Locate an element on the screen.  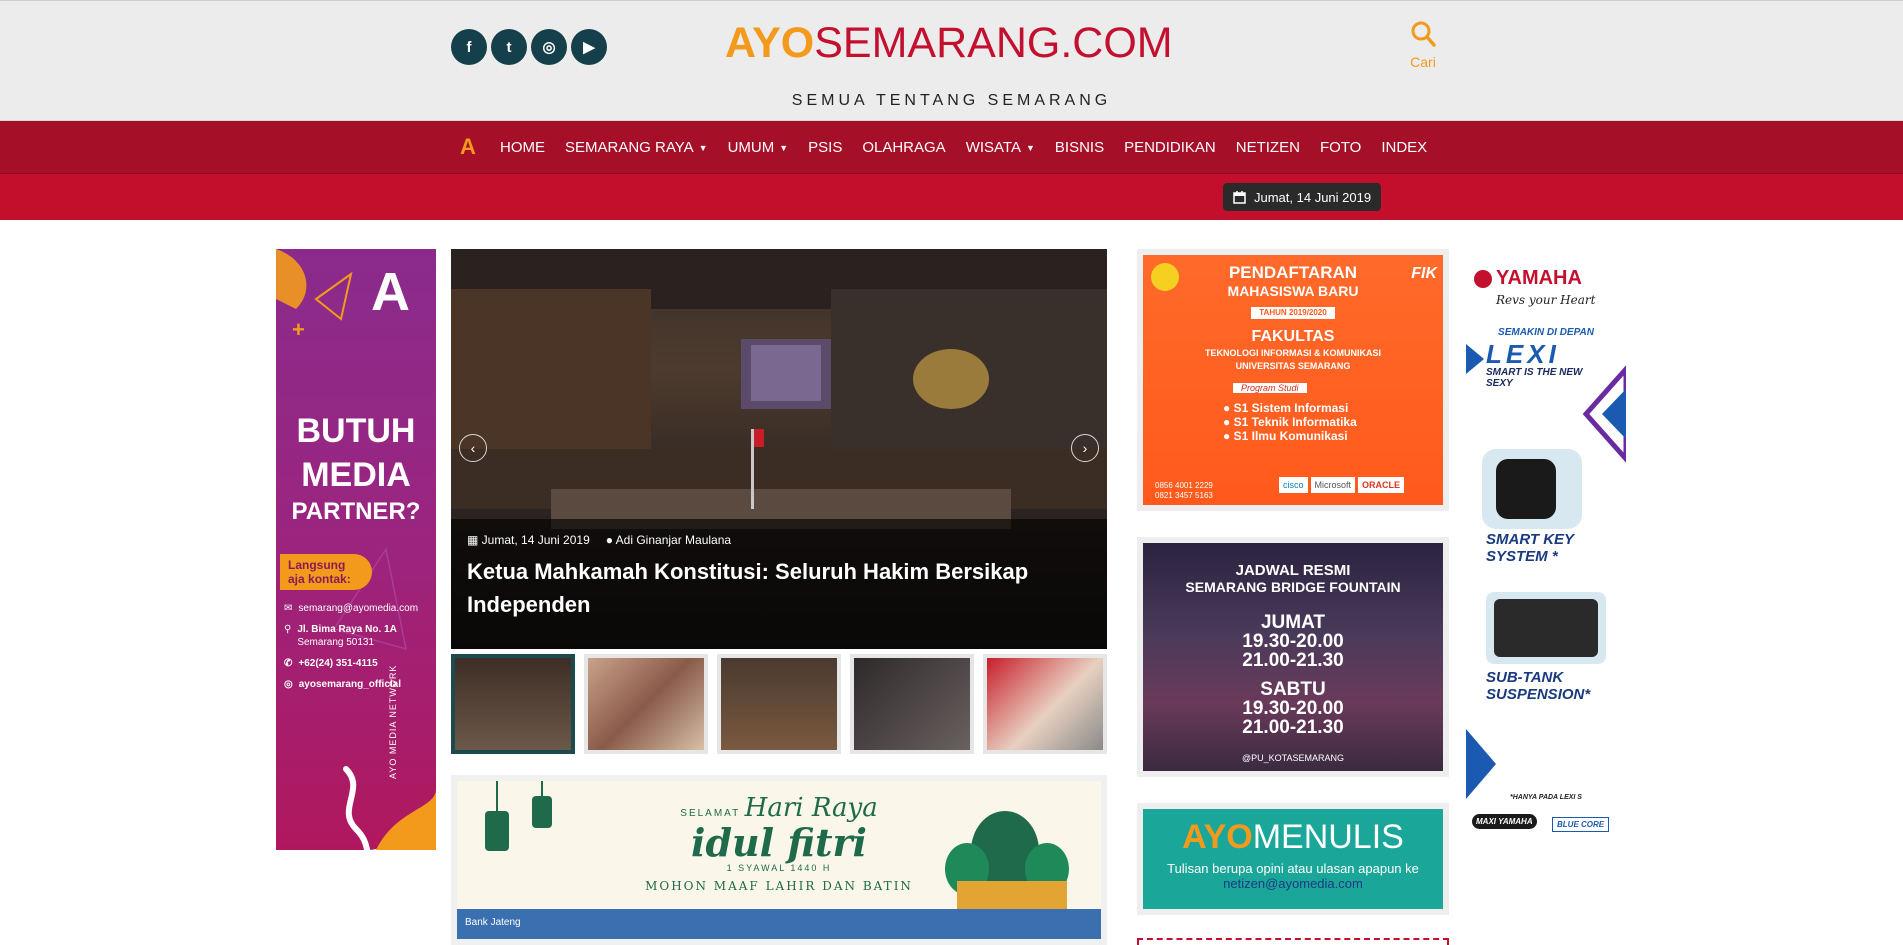
fountain-day-1-time-1: 19.30-20.00 is located at coordinates (1293, 641).